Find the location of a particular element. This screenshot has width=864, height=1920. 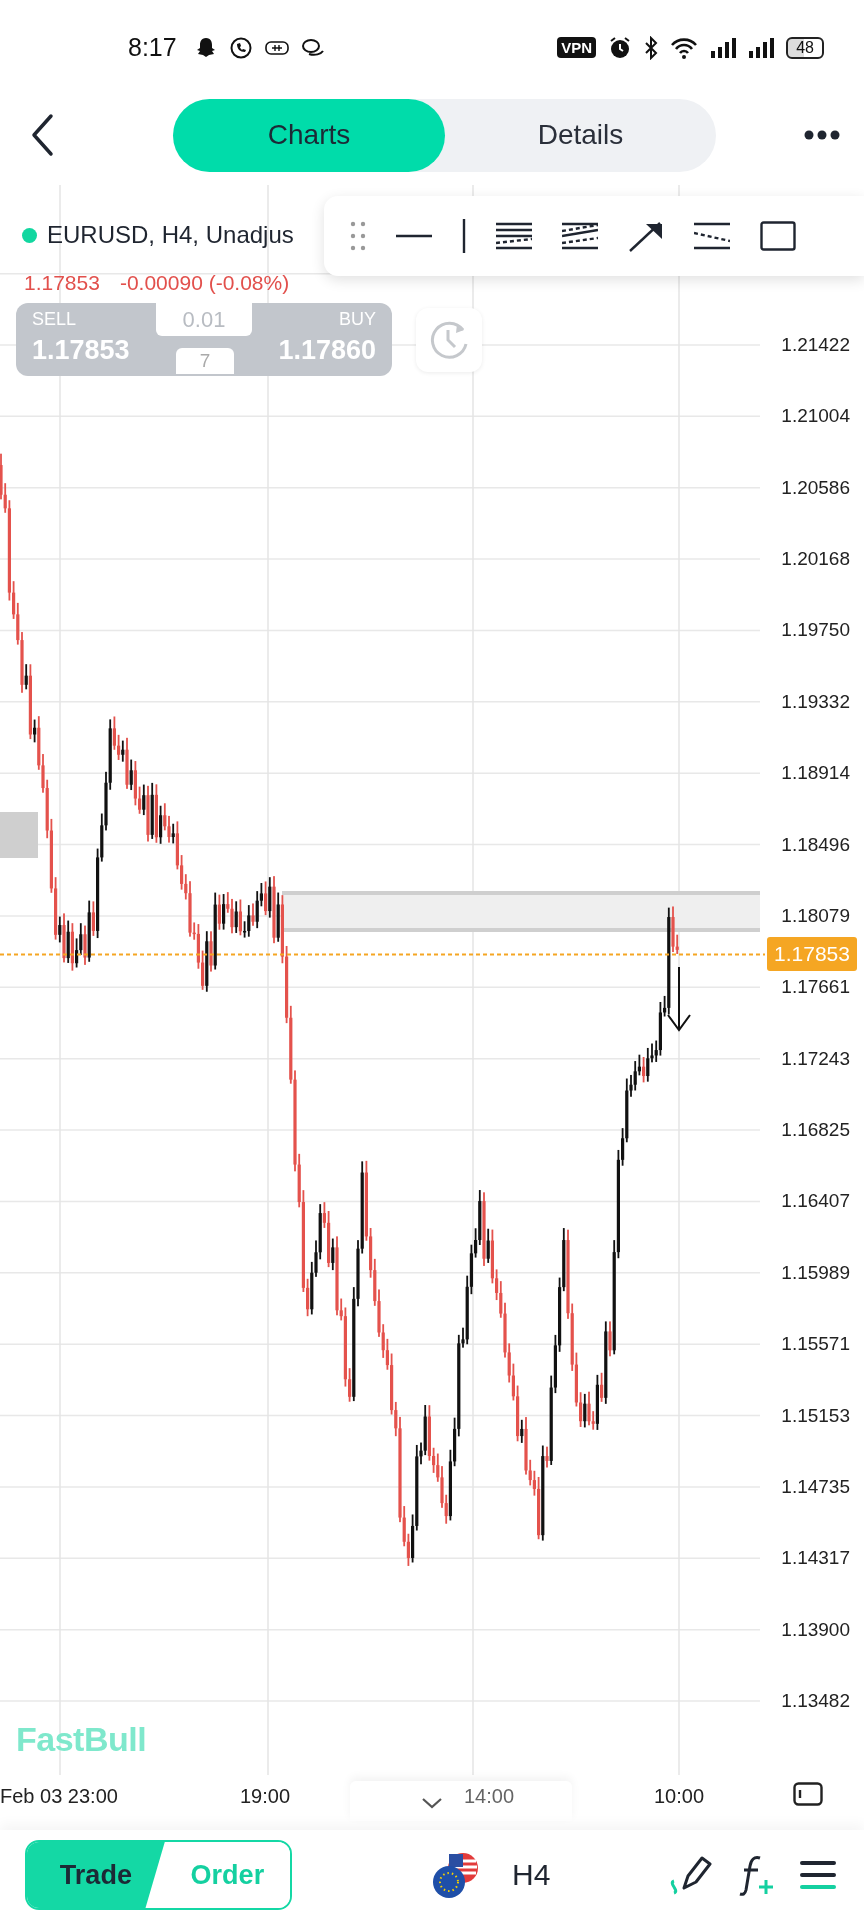

price-label: 1.15989 is located at coordinates (815, 1272).